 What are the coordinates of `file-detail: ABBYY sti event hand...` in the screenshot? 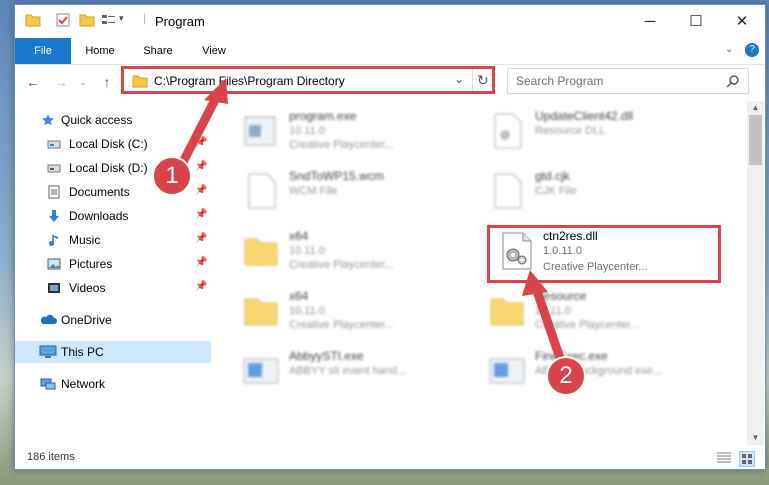 It's located at (348, 371).